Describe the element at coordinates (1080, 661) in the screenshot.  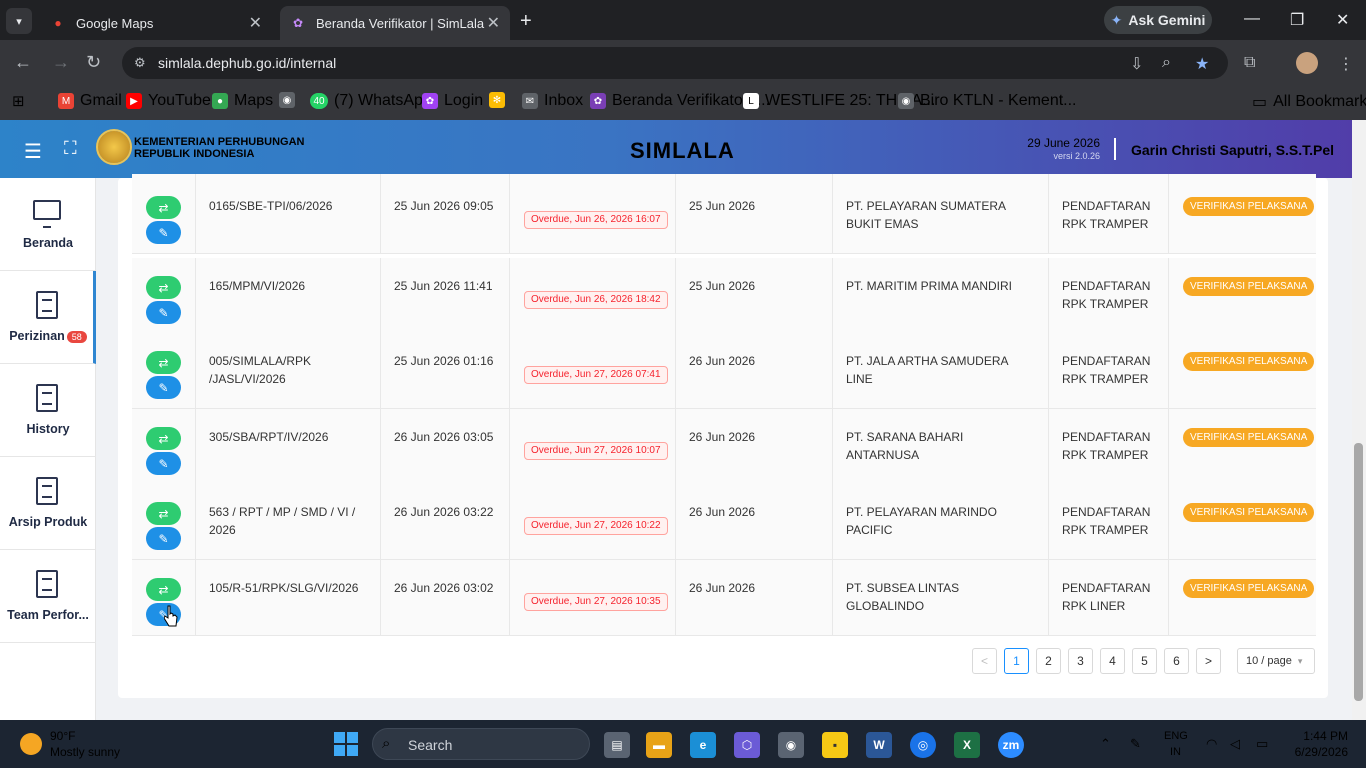
I see `page-3: 3` at that location.